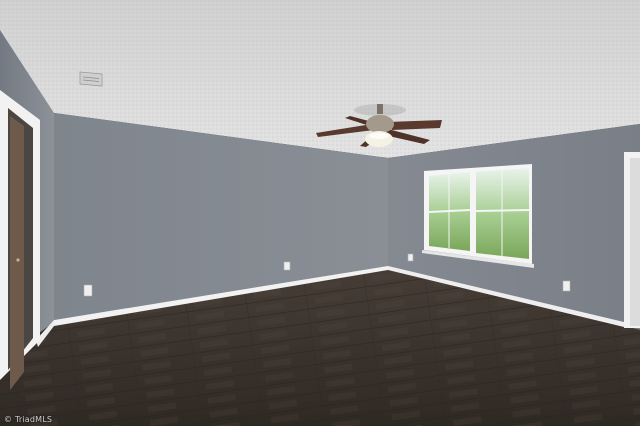  Describe the element at coordinates (28, 419) in the screenshot. I see `watermark: © TriadMLS` at that location.